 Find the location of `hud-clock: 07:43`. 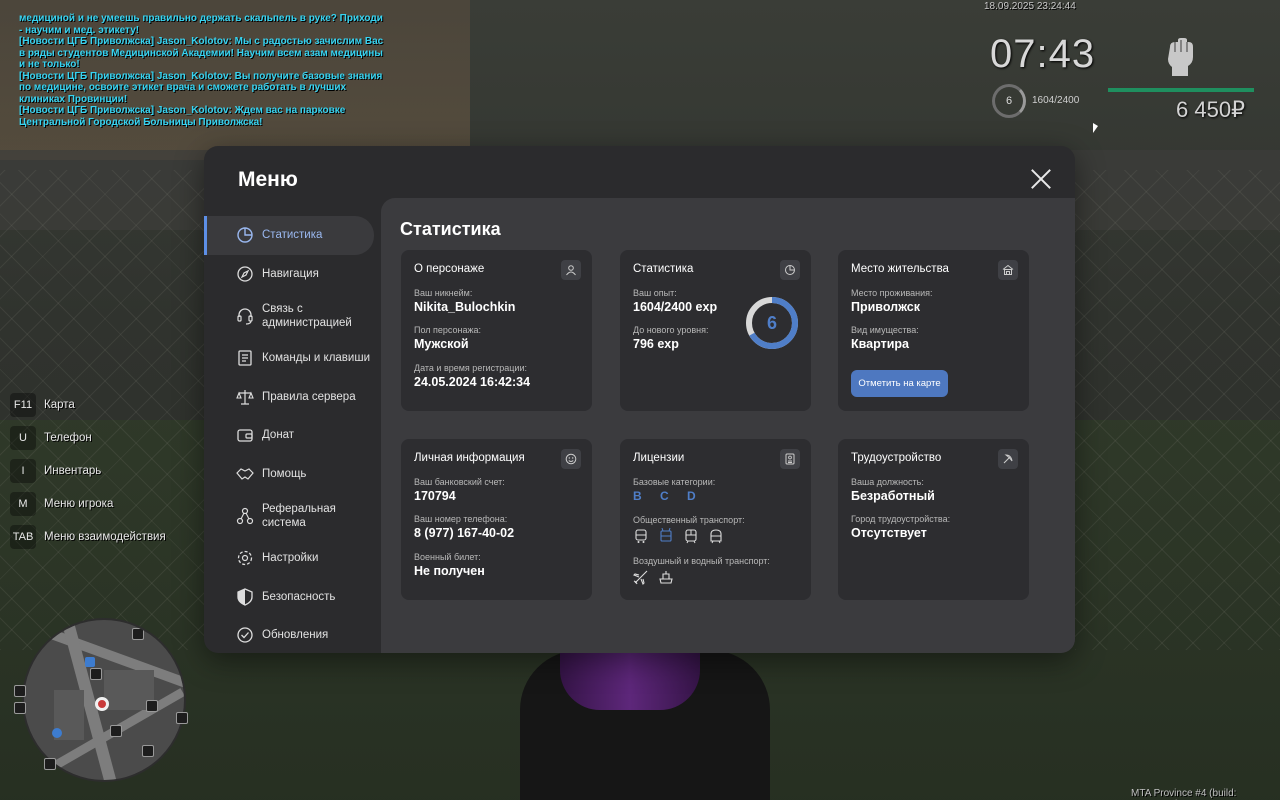

hud-clock: 07:43 is located at coordinates (1043, 54).